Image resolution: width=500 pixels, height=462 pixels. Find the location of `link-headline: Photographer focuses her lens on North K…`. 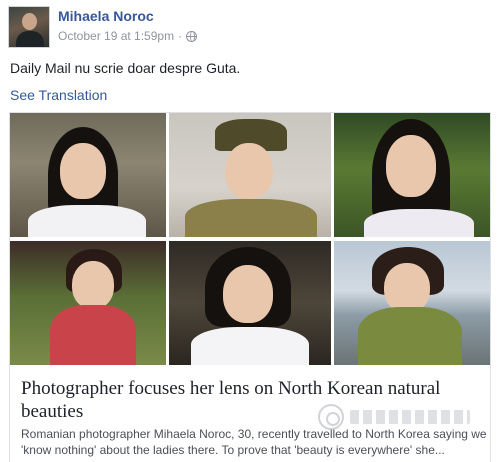

link-headline: Photographer focuses her lens on North K… is located at coordinates (251, 400).